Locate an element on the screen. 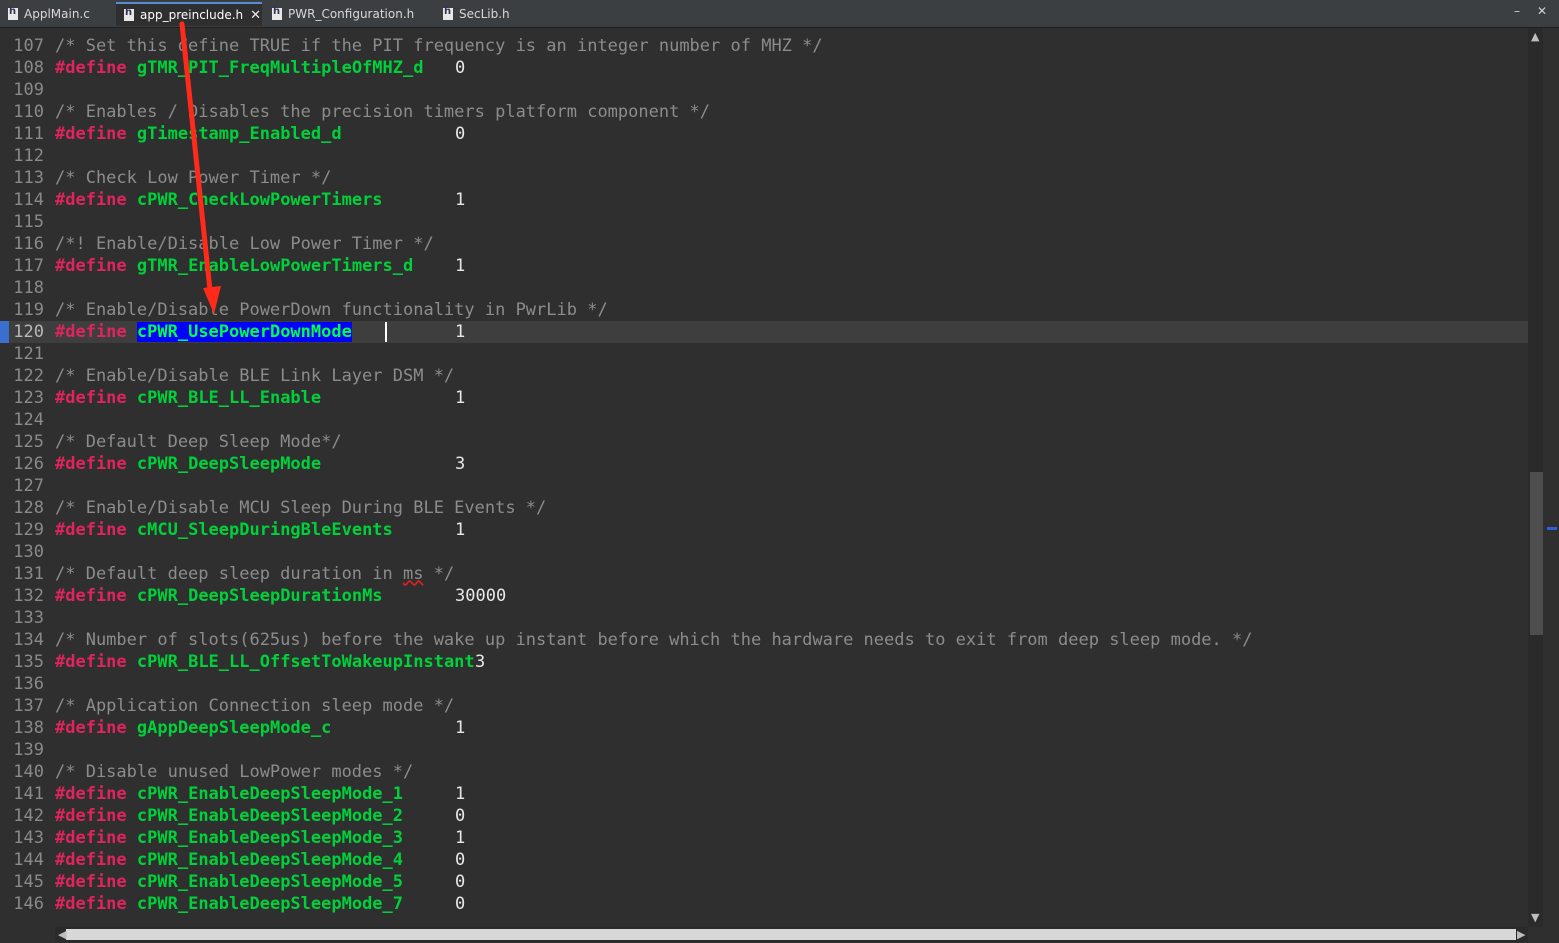 This screenshot has height=943, width=1559. tab-seclib-h: SecLib.h is located at coordinates (476, 14).